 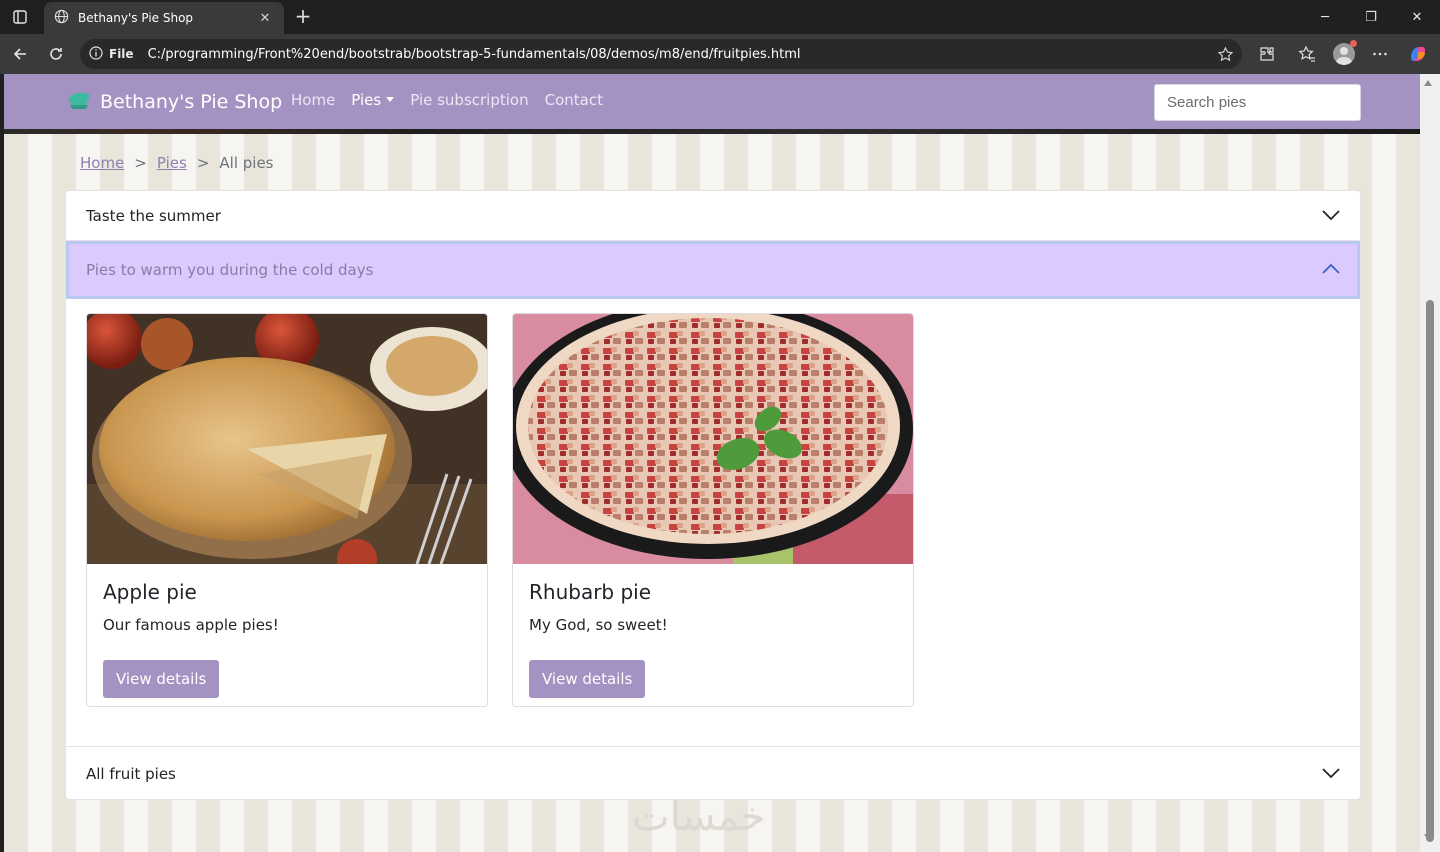 What do you see at coordinates (1331, 270) in the screenshot?
I see `chevron-up-icon` at bounding box center [1331, 270].